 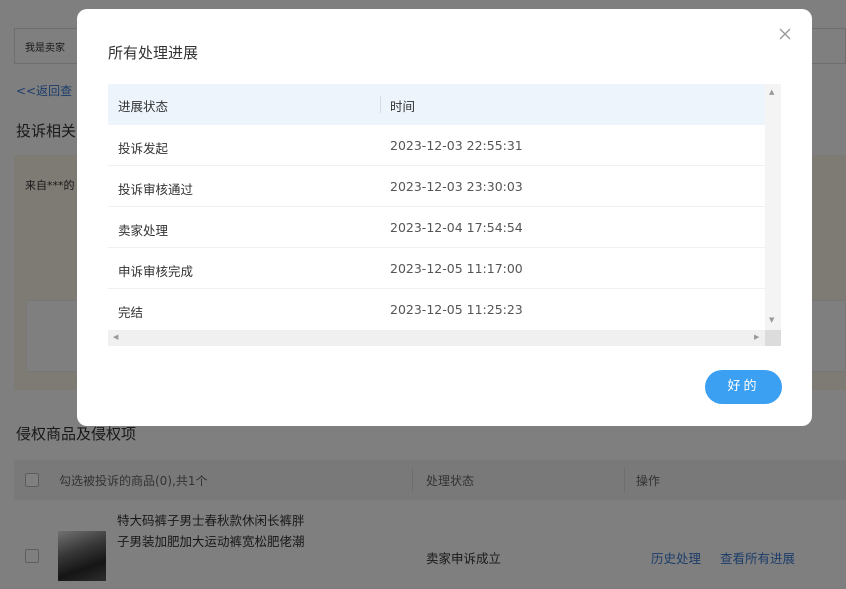 I want to click on row-time: 2023-12-03 22:55:31, so click(x=456, y=145).